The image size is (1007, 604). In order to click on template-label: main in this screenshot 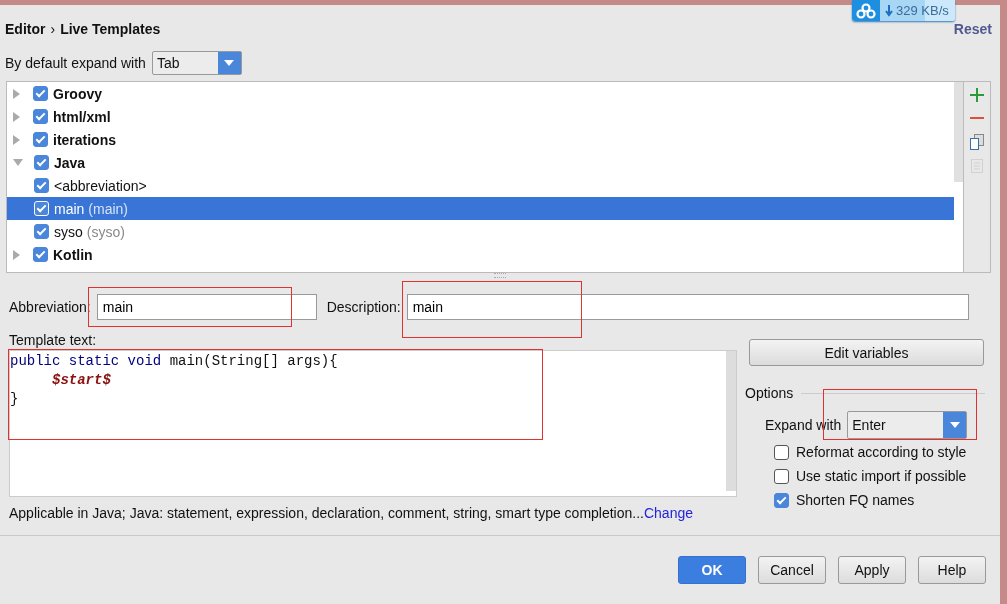, I will do `click(69, 208)`.